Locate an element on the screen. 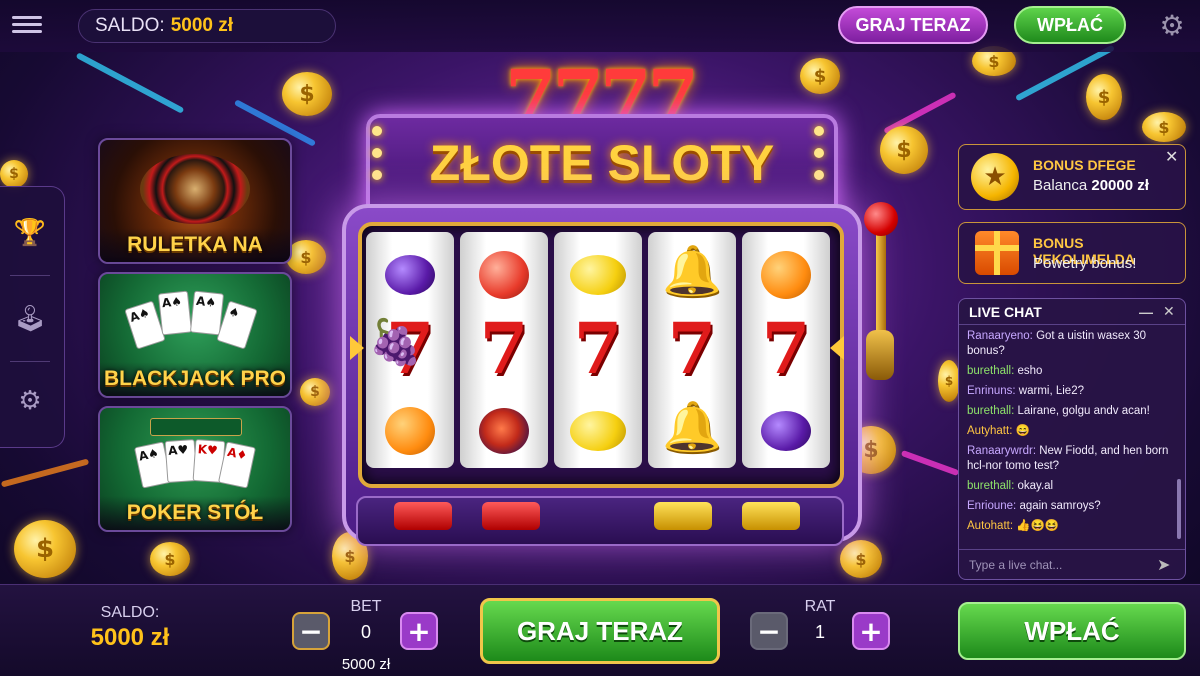  slot-reel: 🔔 7 🔔 is located at coordinates (692, 350).